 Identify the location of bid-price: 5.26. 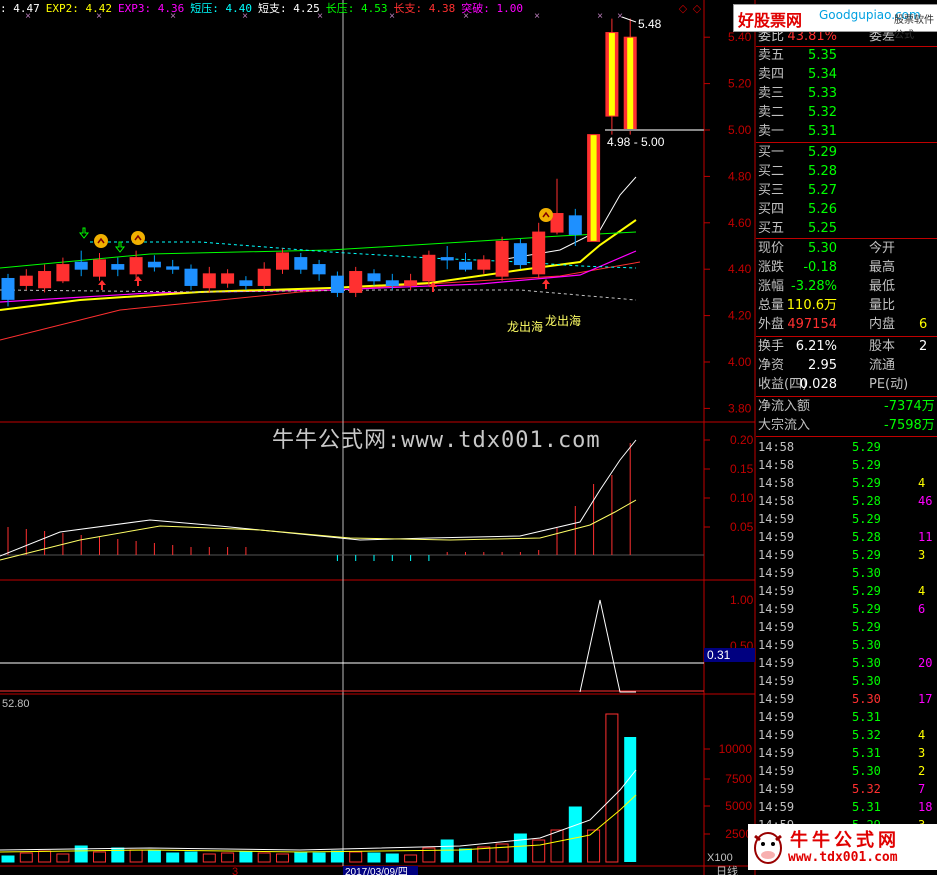
(822, 209).